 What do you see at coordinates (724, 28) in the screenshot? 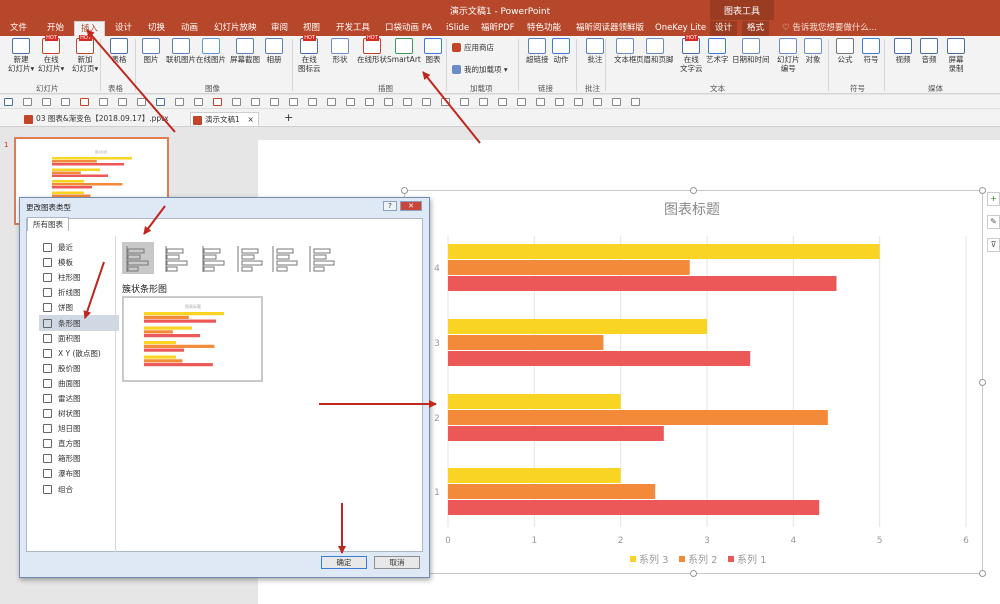
I see `tab-chart-design: 设计` at bounding box center [724, 28].